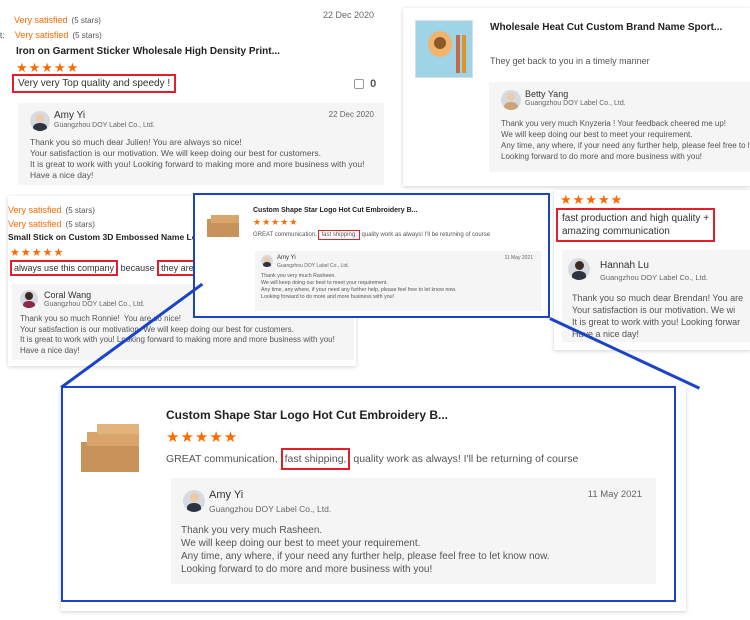  What do you see at coordinates (285, 235) in the screenshot?
I see `comment-text: GREAT communication,` at bounding box center [285, 235].